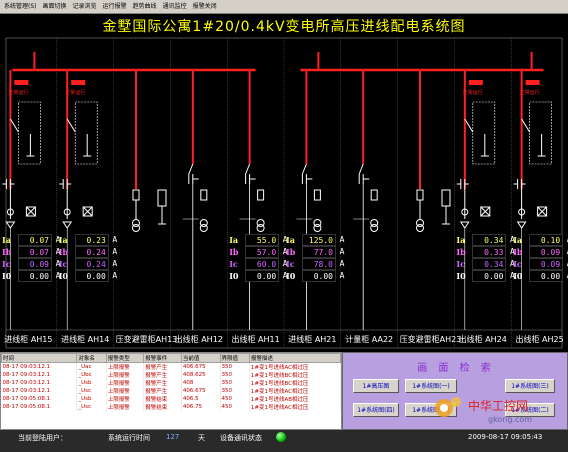  Describe the element at coordinates (319, 252) in the screenshot. I see `meter-value: 77.0` at that location.